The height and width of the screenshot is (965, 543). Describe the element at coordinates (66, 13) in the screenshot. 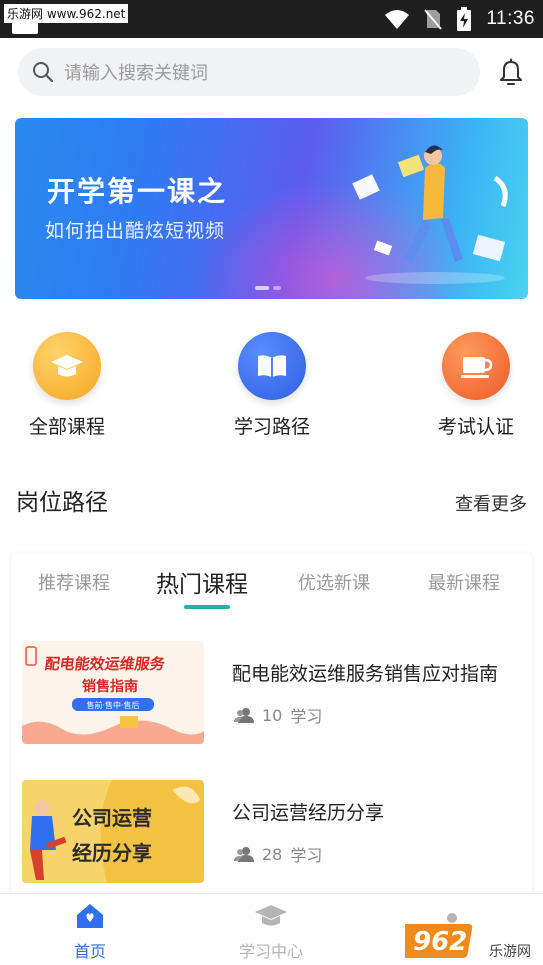

I see `watermark-text: 乐游网 www.962.net` at that location.